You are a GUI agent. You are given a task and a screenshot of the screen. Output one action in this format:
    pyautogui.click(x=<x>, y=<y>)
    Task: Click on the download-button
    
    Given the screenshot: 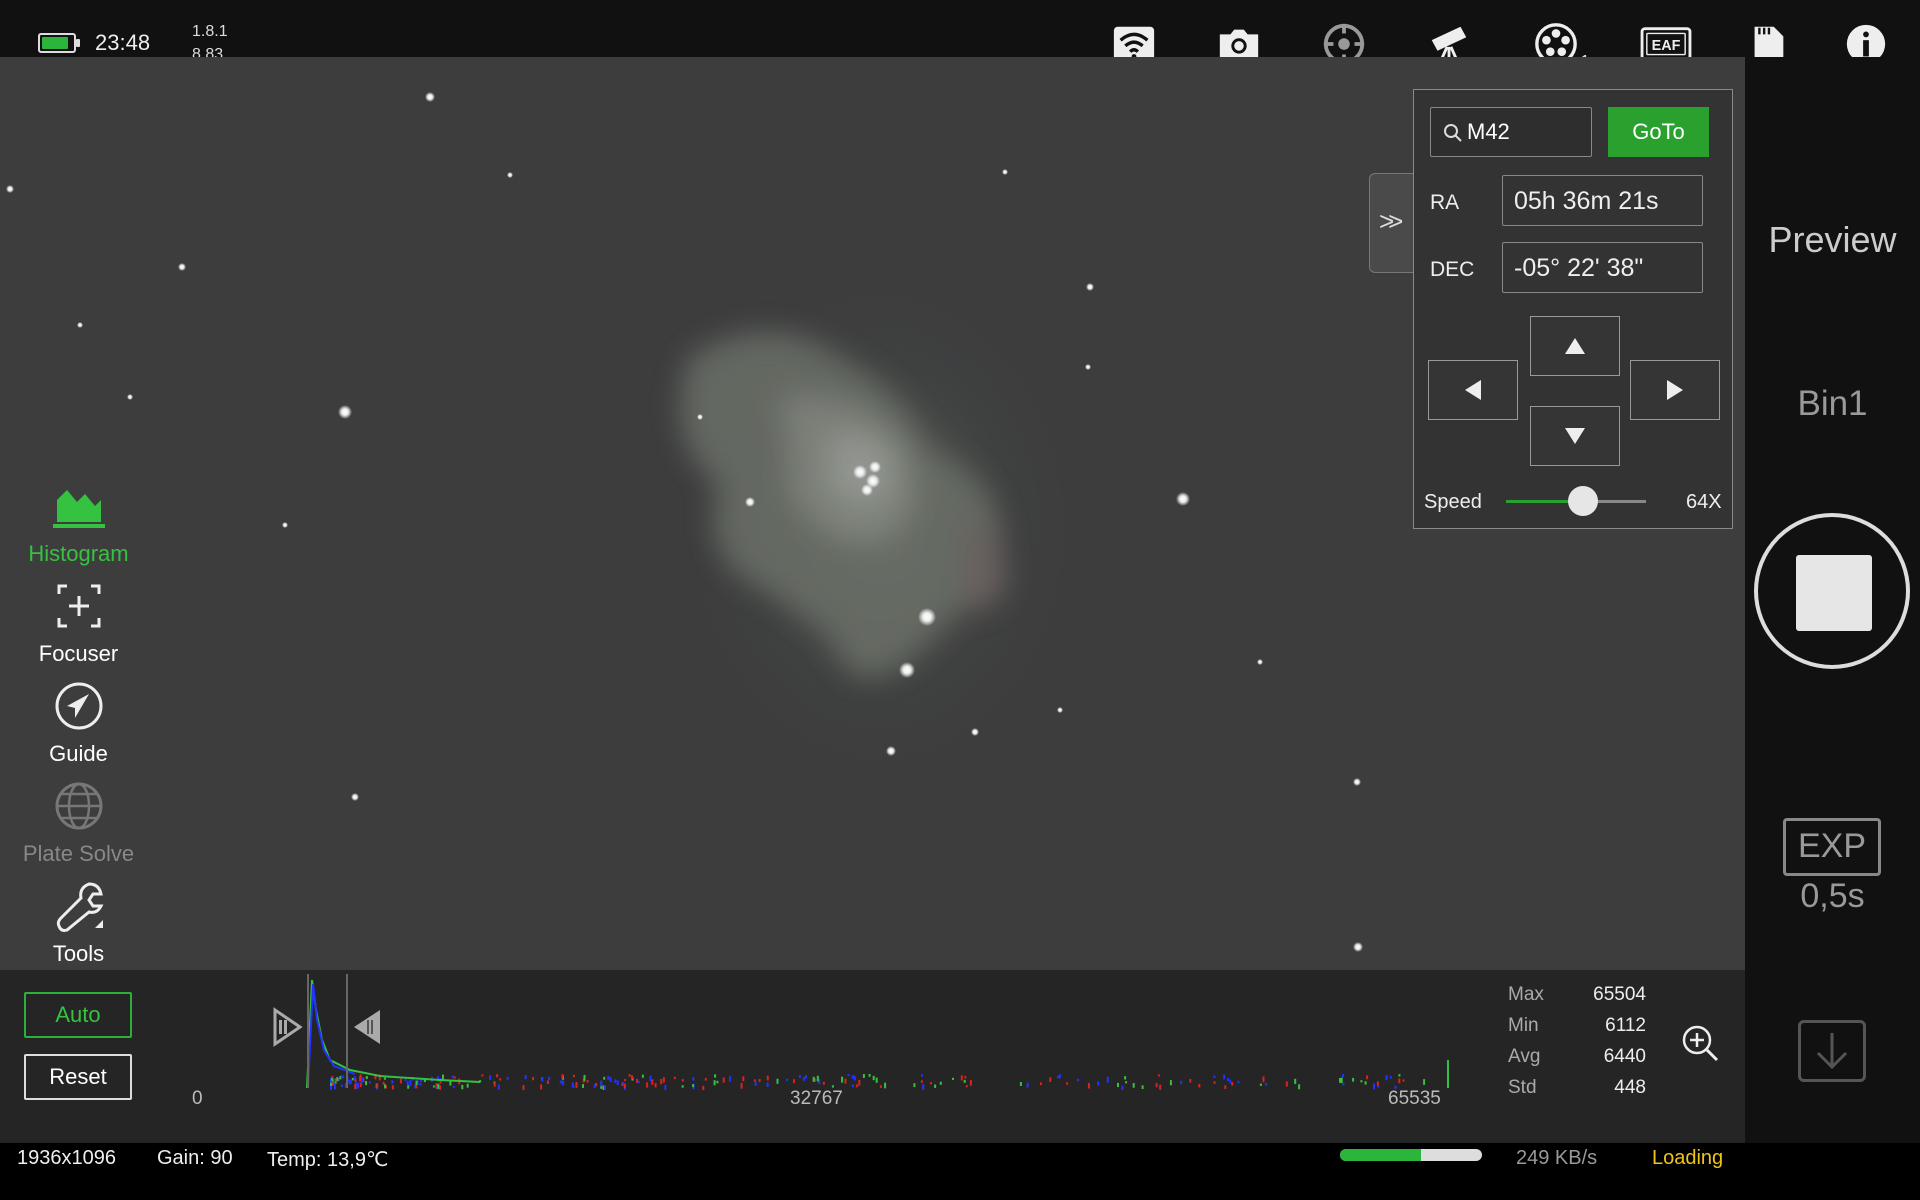 What is the action you would take?
    pyautogui.click(x=1832, y=1051)
    